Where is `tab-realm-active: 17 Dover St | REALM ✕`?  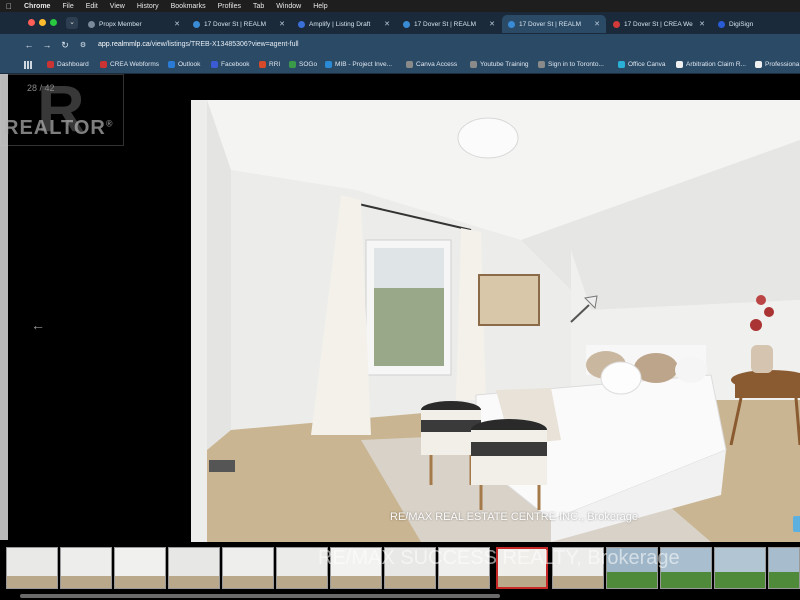
tab-realm-active: 17 Dover St | REALM ✕ is located at coordinates (554, 24).